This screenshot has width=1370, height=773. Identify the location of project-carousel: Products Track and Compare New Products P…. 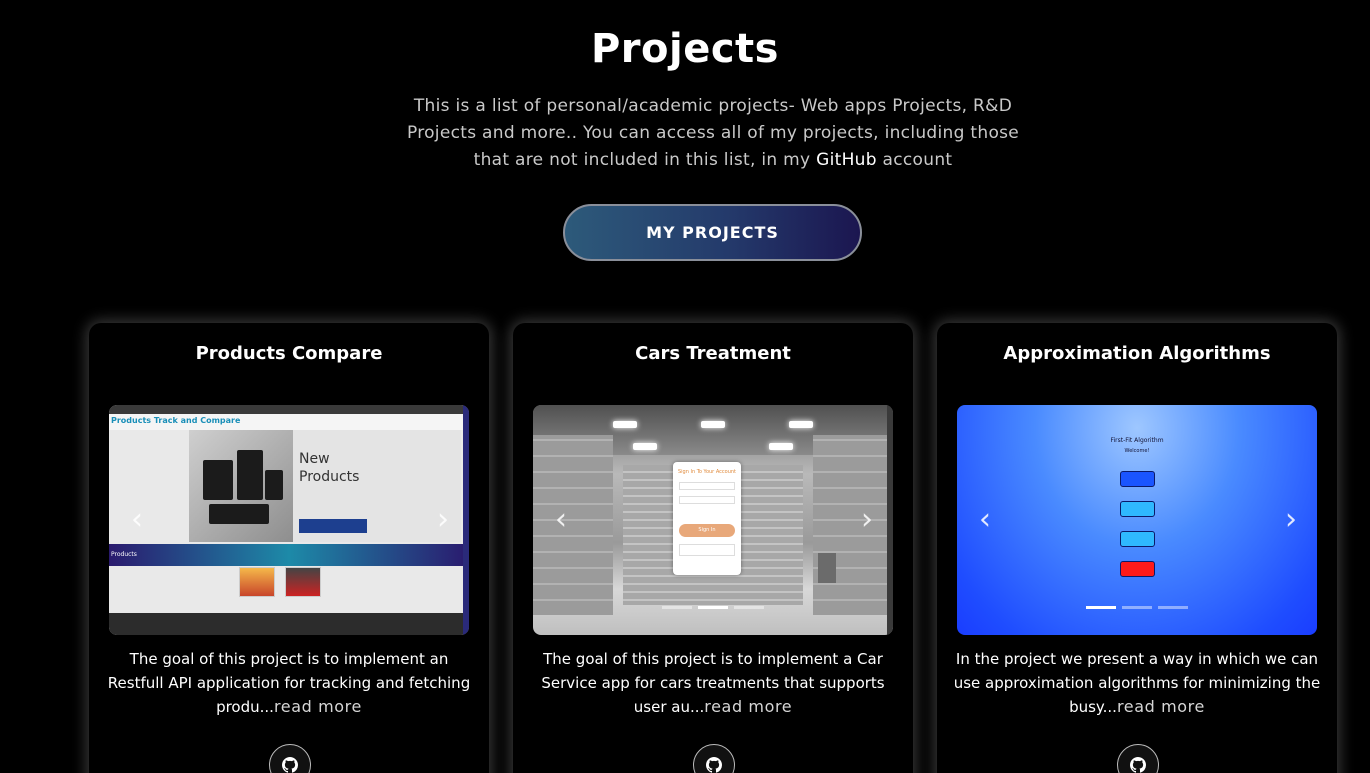
(289, 520).